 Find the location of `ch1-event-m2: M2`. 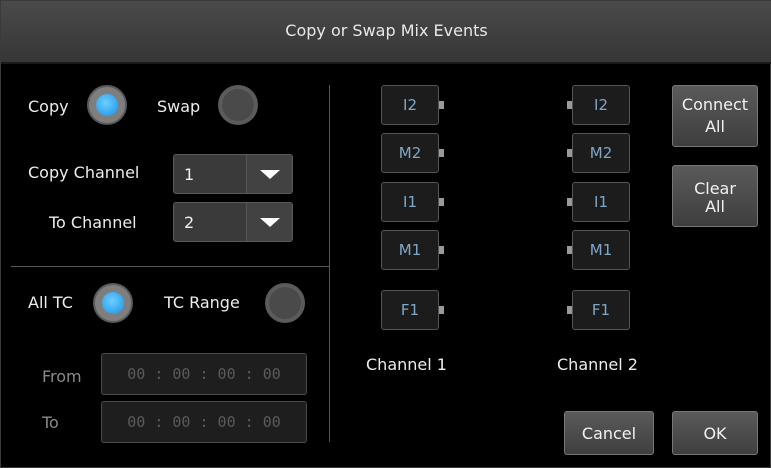

ch1-event-m2: M2 is located at coordinates (412, 153).